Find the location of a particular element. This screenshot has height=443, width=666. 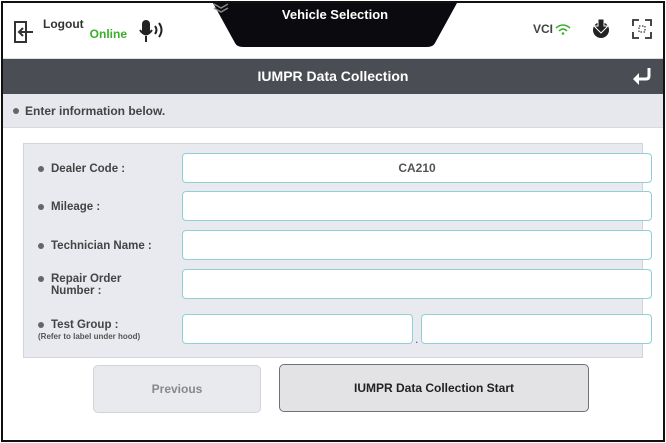

vehicle-selection-tab: Vehicle Selection is located at coordinates (335, 25).